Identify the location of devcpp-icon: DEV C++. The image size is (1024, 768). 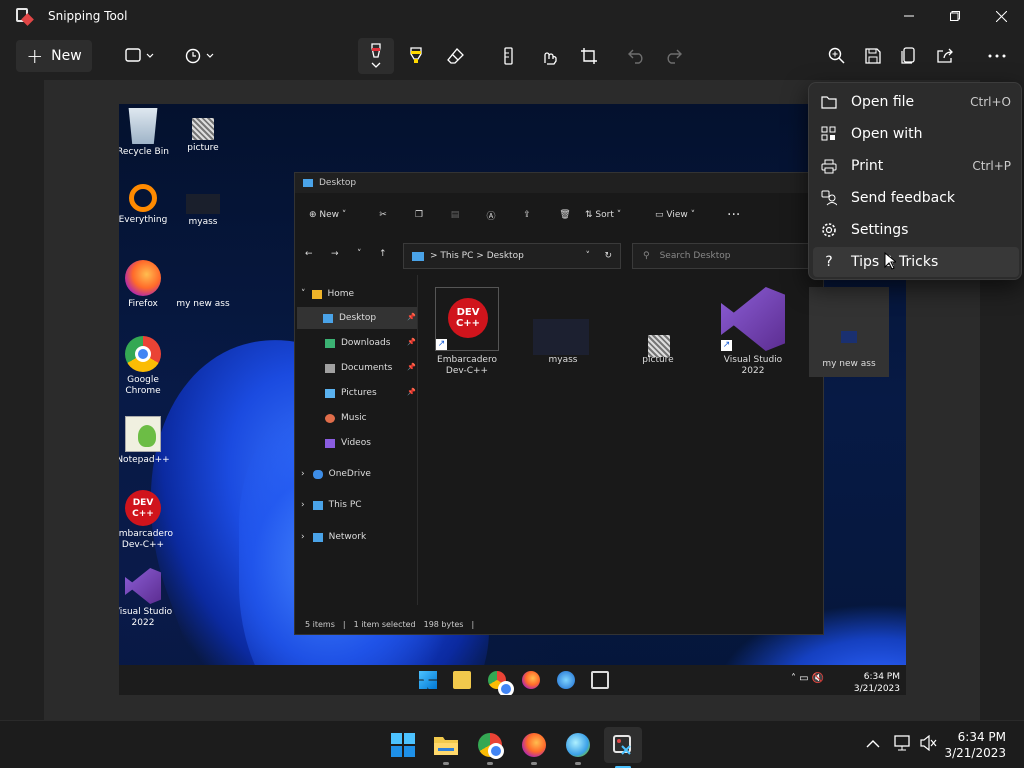
(143, 508).